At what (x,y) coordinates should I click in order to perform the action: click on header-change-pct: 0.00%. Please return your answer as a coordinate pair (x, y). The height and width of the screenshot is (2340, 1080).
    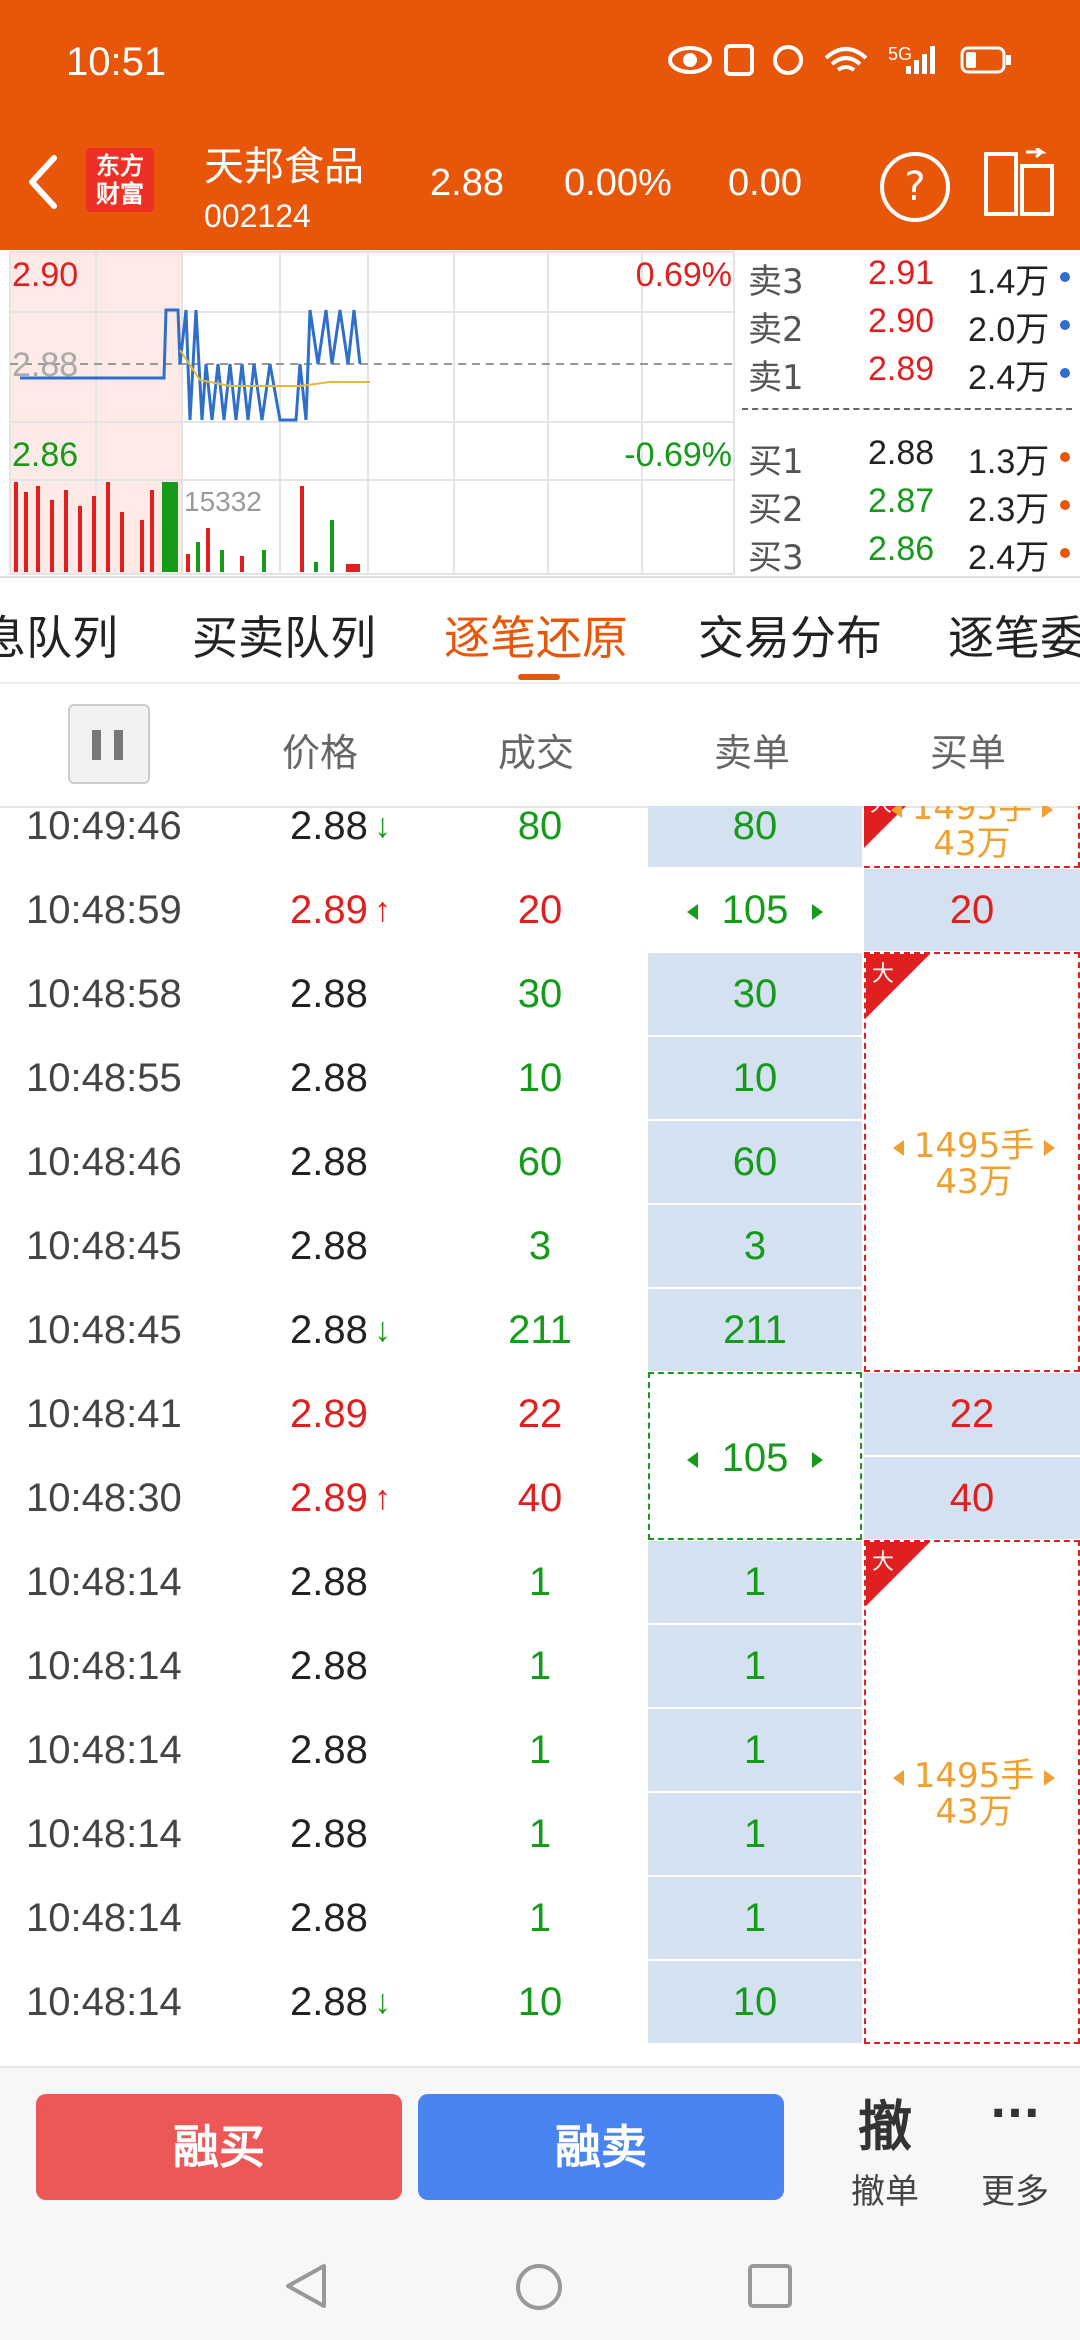
    Looking at the image, I should click on (618, 183).